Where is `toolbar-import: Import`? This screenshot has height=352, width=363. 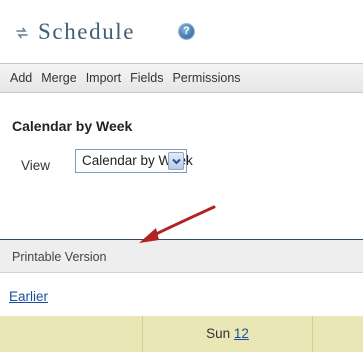
toolbar-import: Import is located at coordinates (103, 78).